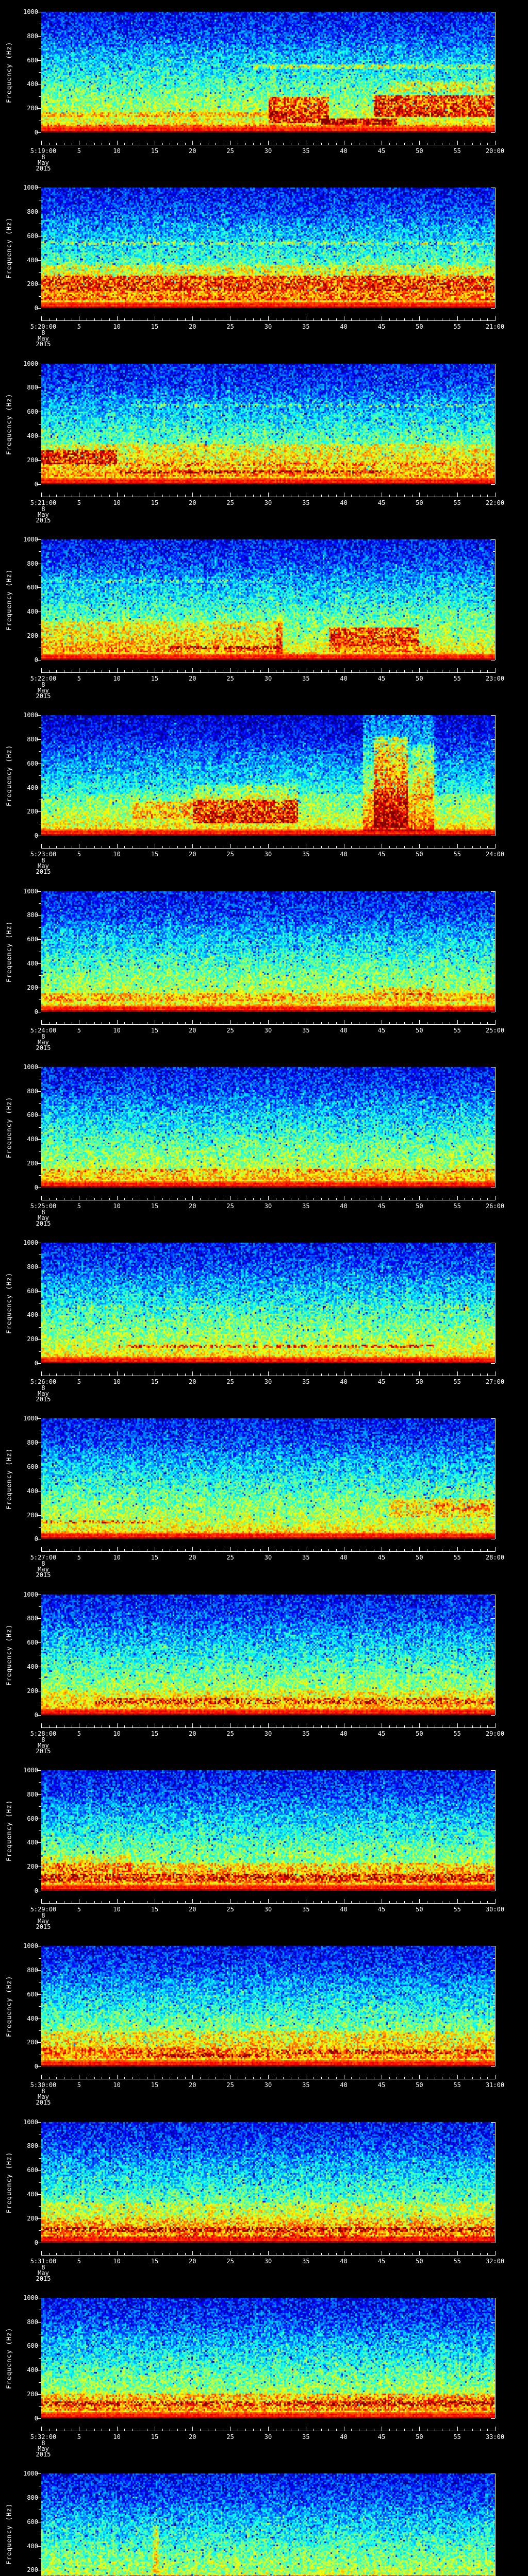 The height and width of the screenshot is (2576, 528). I want to click on x-tick-label: 40, so click(344, 151).